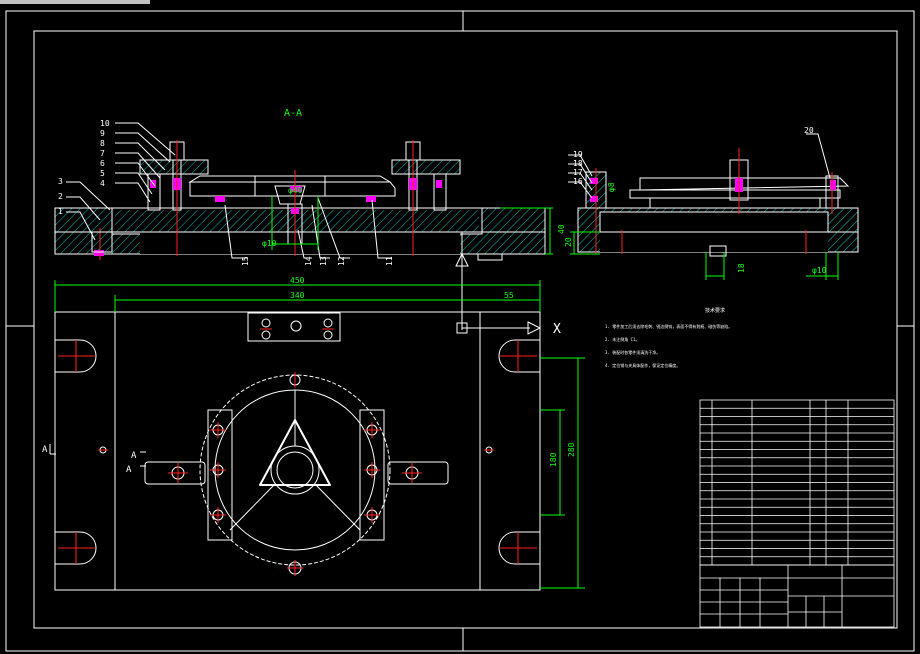 The height and width of the screenshot is (654, 920). I want to click on svg-text:1. 零件加工后须去除毛刺、锐边倒钝，表面不得有划痕、碰伤等: 1. 零件加工后须去除毛刺、锐边倒钝，表面不得有划痕、碰伤等缺陷。, so click(668, 326).